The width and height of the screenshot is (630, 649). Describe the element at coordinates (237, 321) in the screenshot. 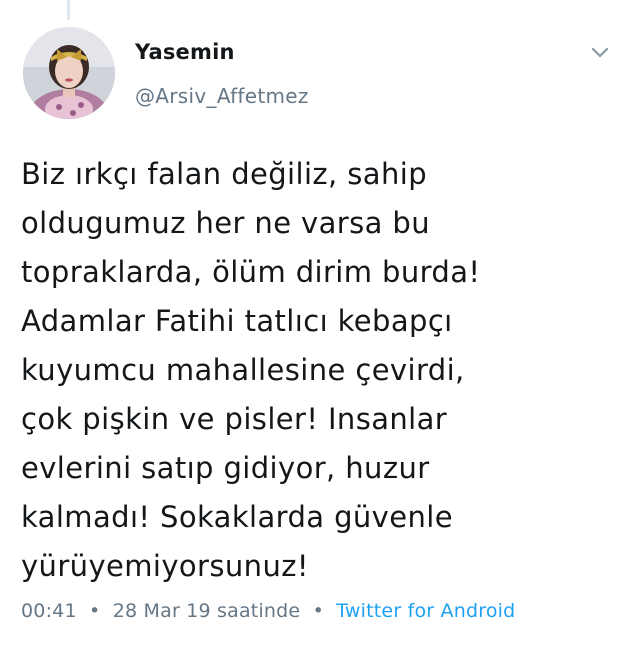

I see `tweet-text-line: Adamlar Fatihi tatlıcı kebapçı` at that location.